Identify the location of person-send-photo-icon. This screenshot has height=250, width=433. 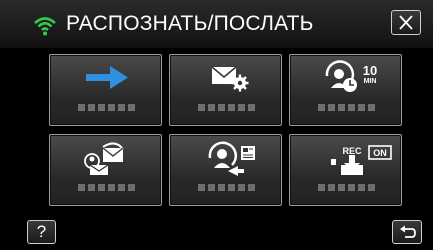
(231, 158).